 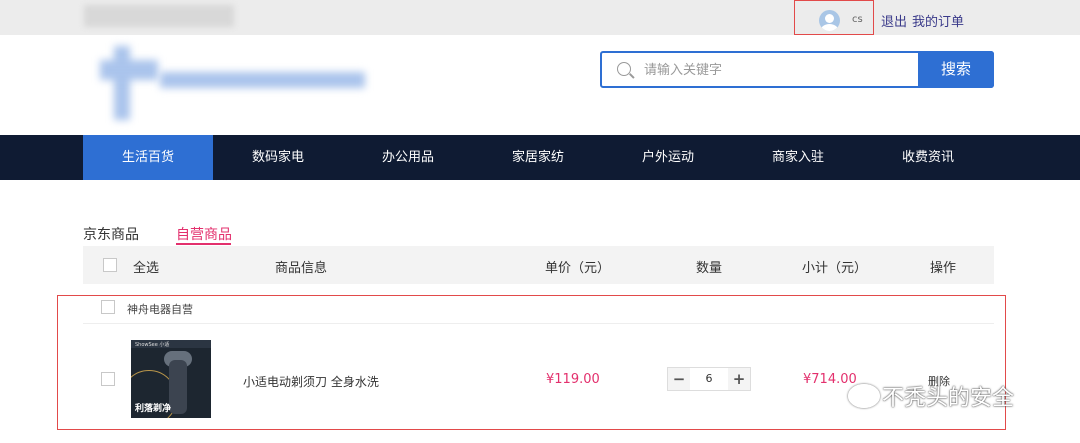 What do you see at coordinates (578, 268) in the screenshot?
I see `header-unit-price: 单价（元）` at bounding box center [578, 268].